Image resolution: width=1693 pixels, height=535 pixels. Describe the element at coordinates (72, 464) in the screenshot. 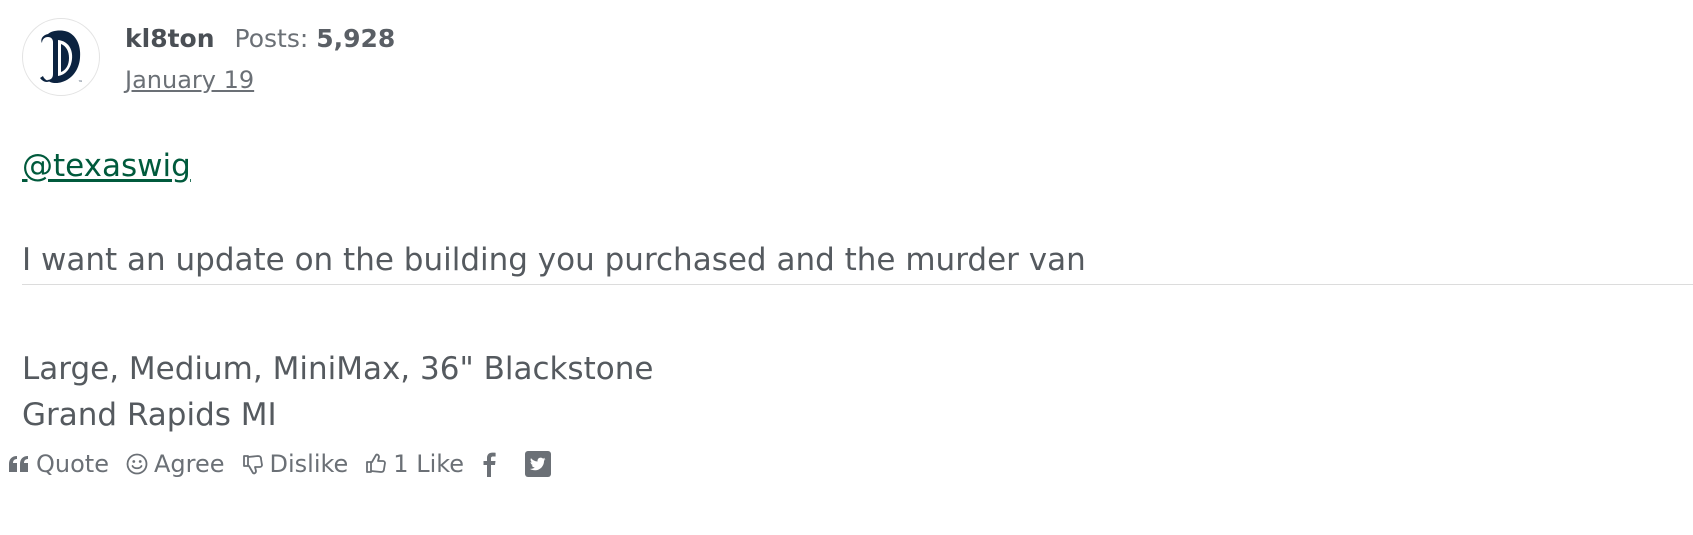

I see `quote-label: Quote` at that location.